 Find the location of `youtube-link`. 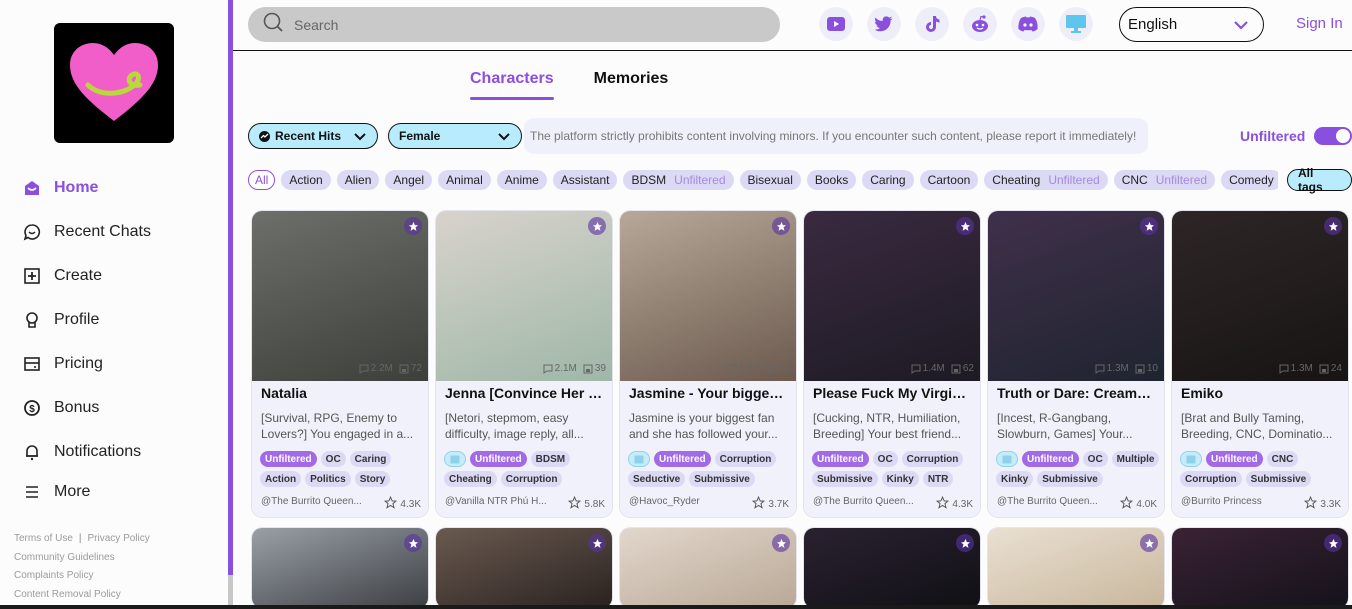

youtube-link is located at coordinates (836, 24).